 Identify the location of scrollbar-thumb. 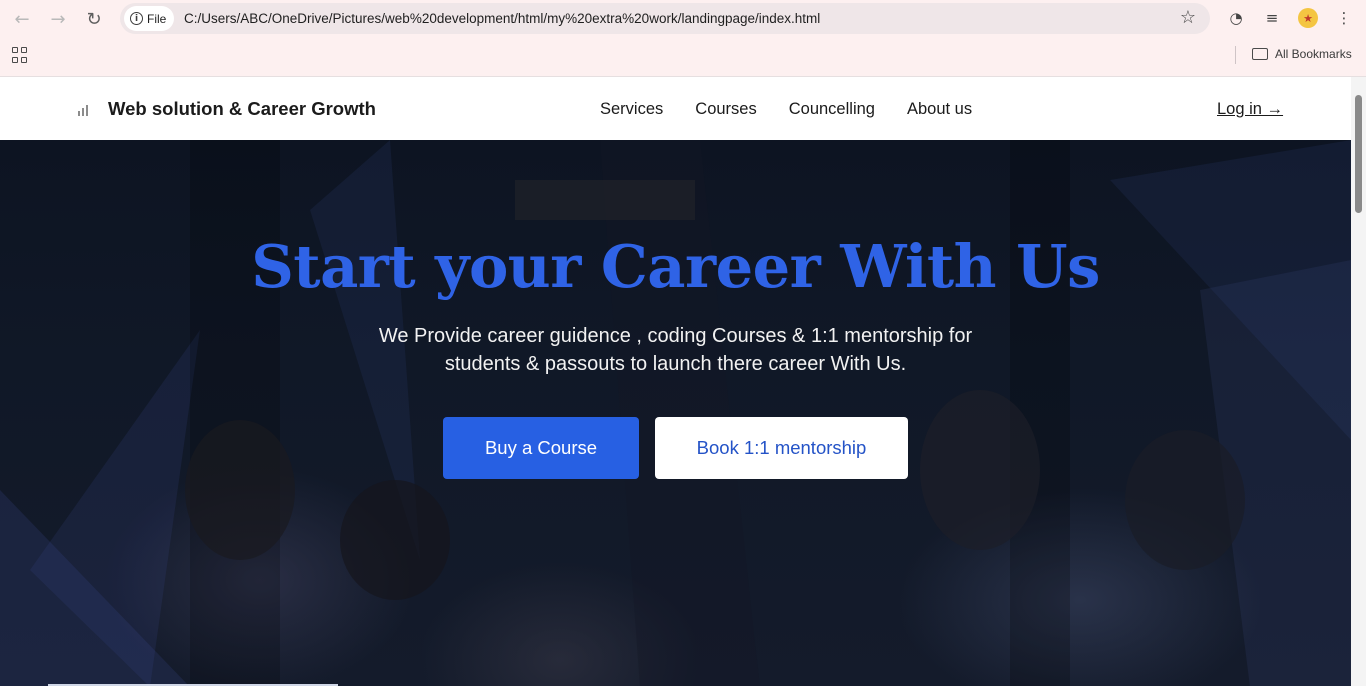
(1358, 154).